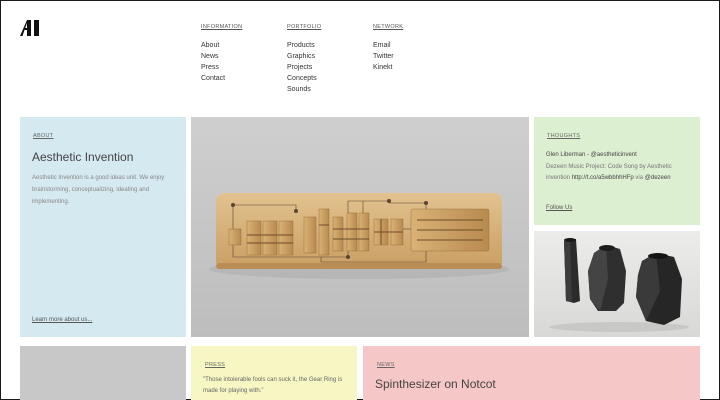 This screenshot has width=720, height=400. Describe the element at coordinates (388, 67) in the screenshot. I see `nav-item-kinekt: Kinekt` at that location.